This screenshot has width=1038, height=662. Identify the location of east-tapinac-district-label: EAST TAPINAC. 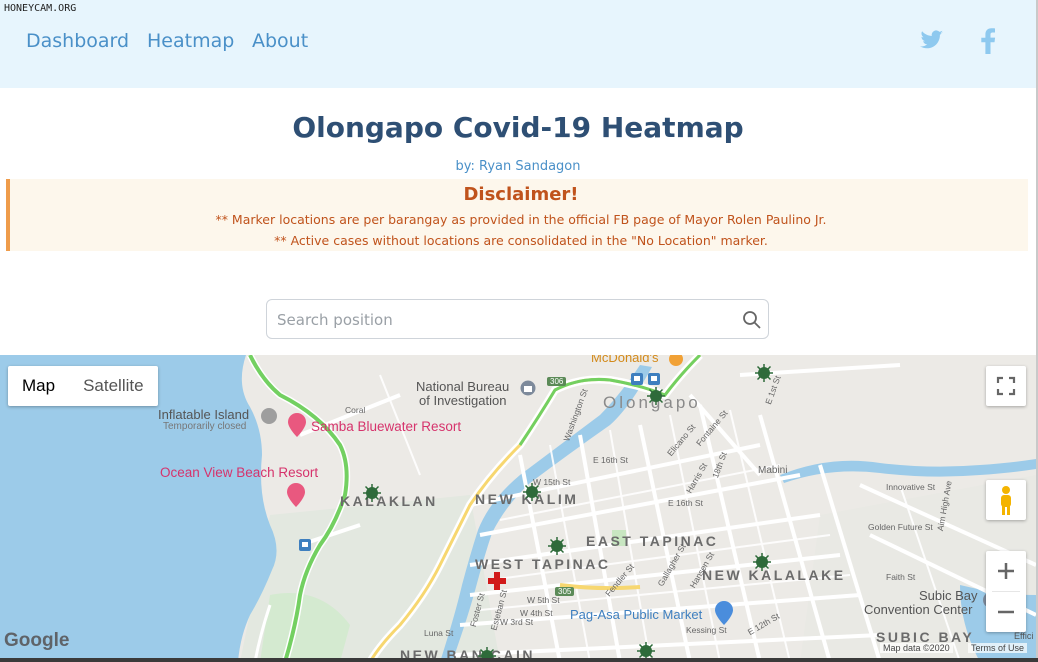
(652, 541).